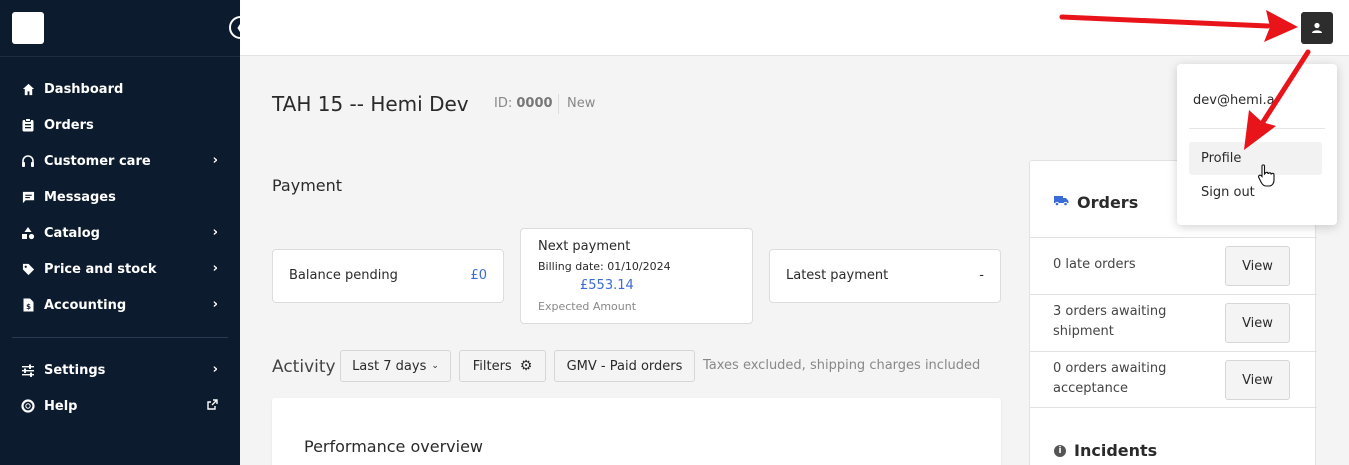 This screenshot has height=465, width=1349. What do you see at coordinates (28, 161) in the screenshot?
I see `headset-icon` at bounding box center [28, 161].